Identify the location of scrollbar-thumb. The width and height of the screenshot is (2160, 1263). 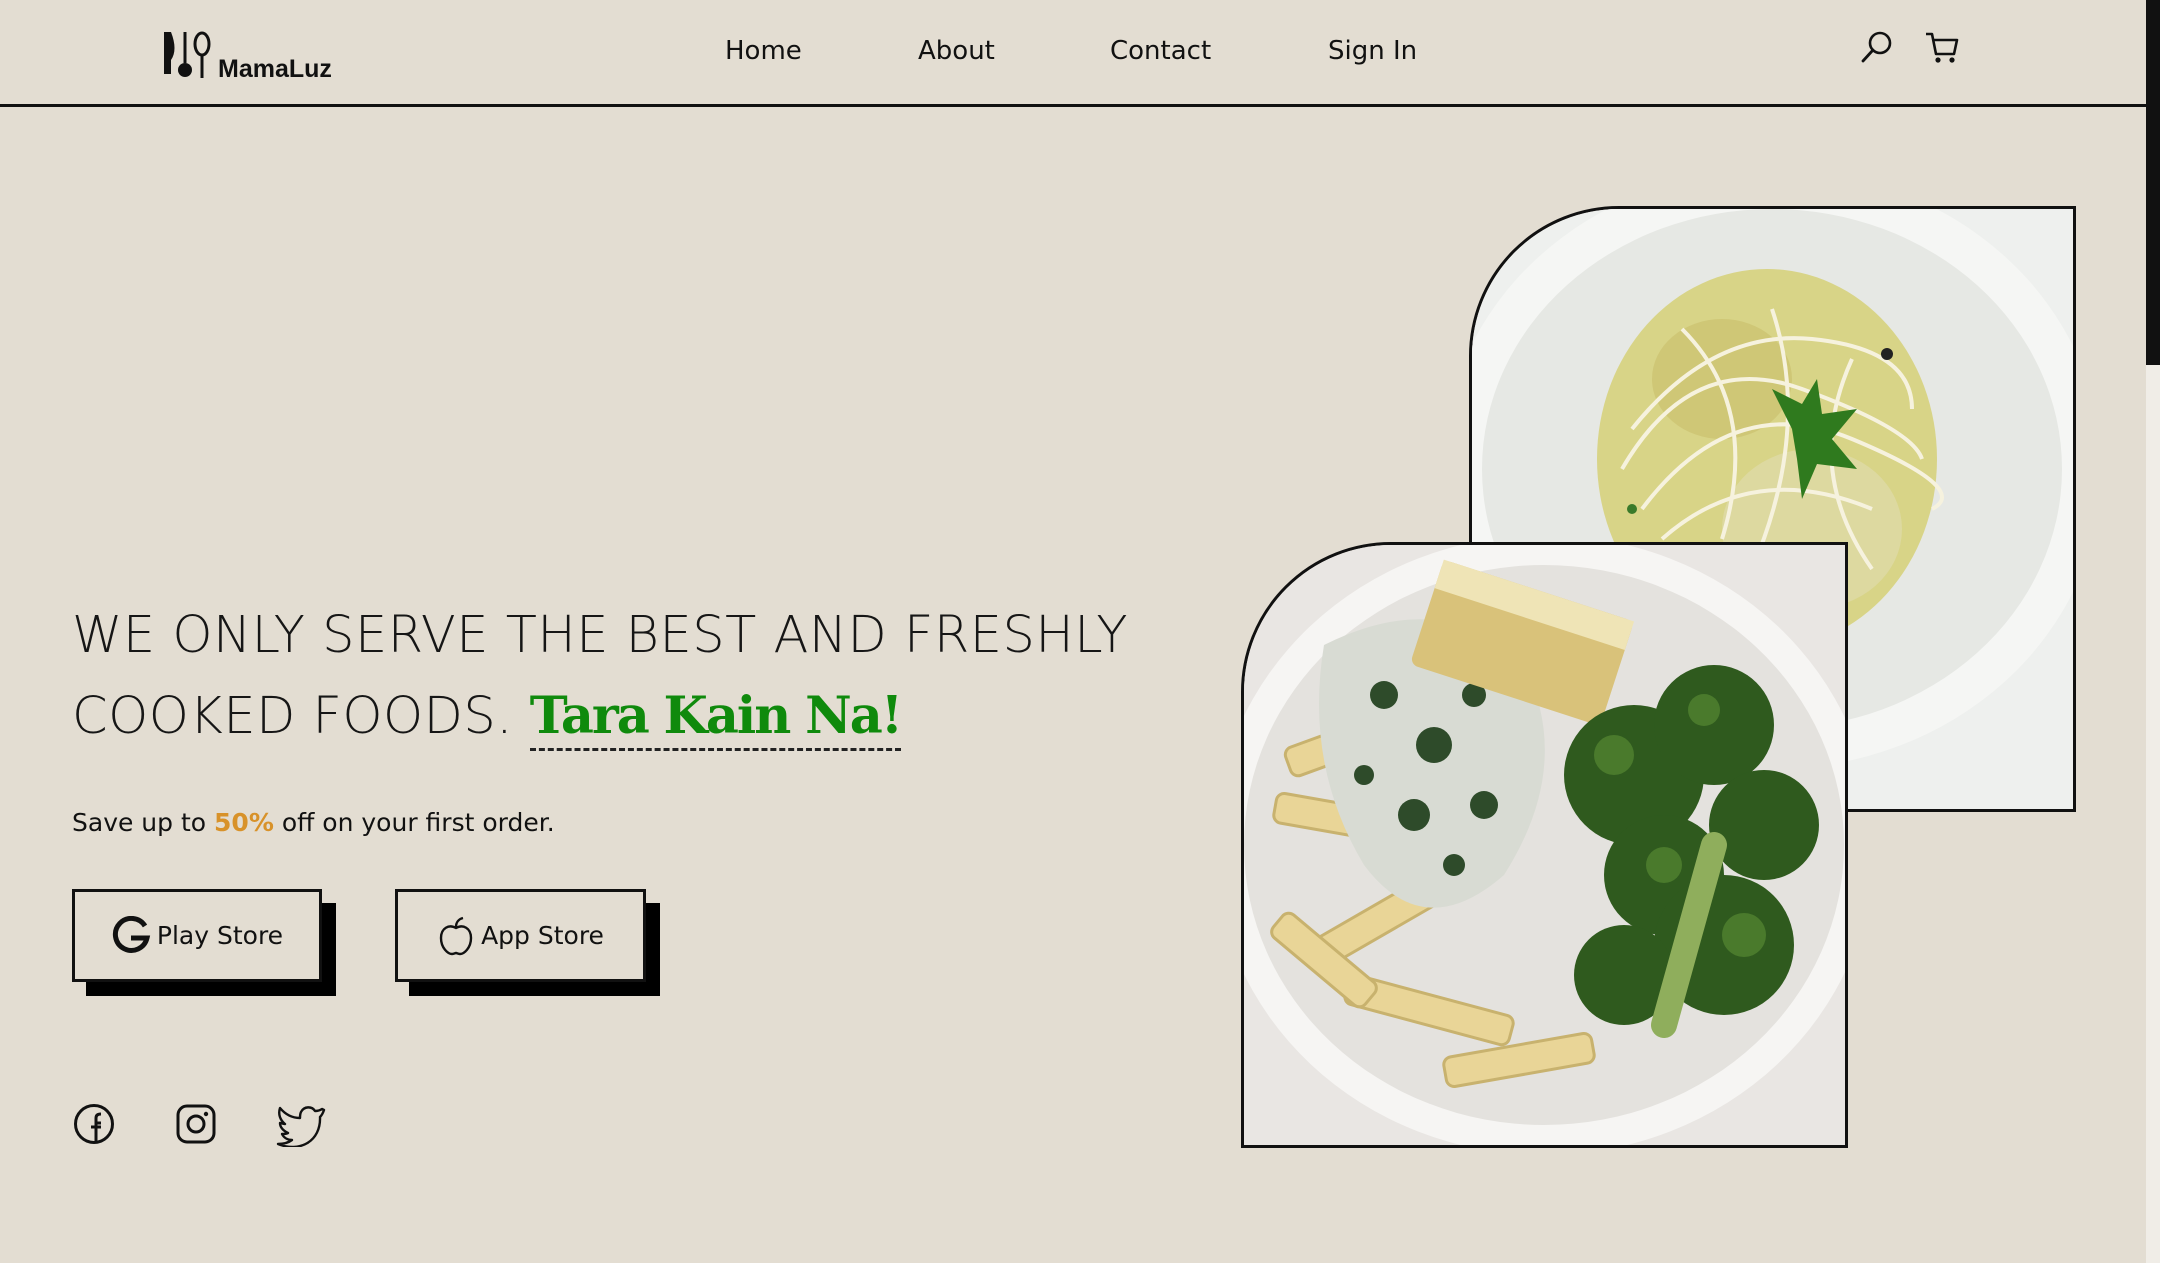
(2153, 182).